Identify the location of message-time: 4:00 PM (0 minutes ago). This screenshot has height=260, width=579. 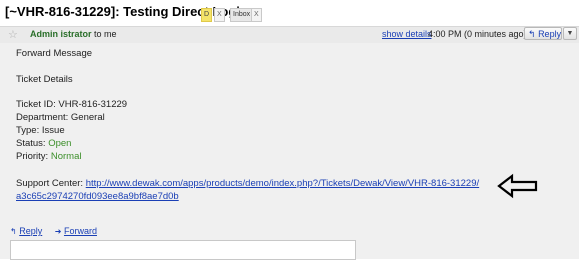
(477, 34).